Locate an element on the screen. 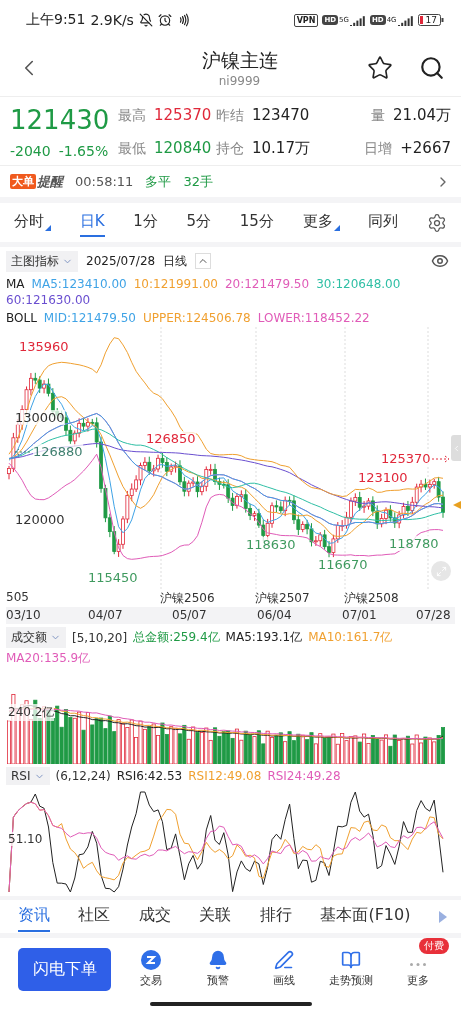 The height and width of the screenshot is (1024, 461). volume-indicator-selector: 成交额 is located at coordinates (36, 637).